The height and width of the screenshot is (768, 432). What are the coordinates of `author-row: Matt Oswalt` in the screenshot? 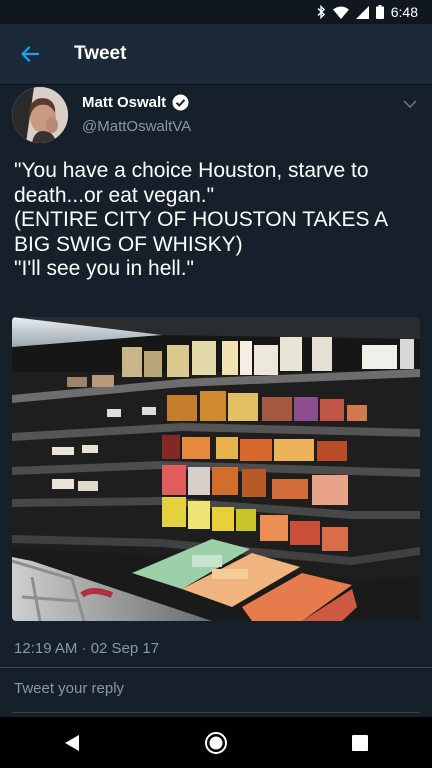 It's located at (135, 102).